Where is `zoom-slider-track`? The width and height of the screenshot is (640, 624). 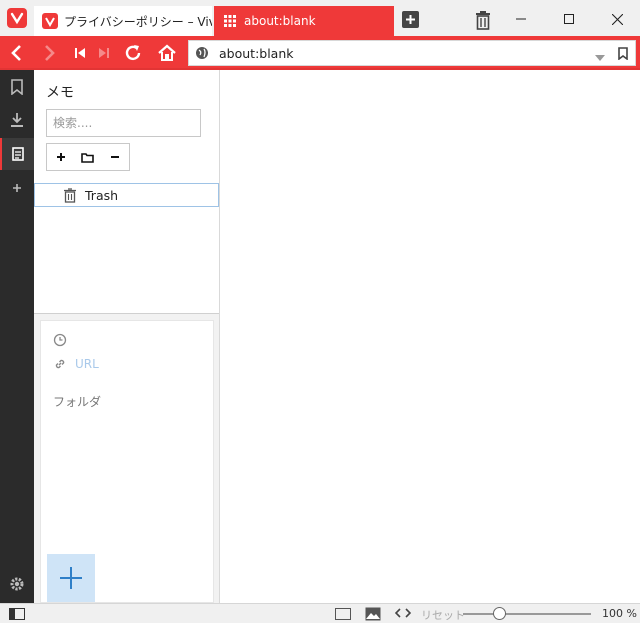 zoom-slider-track is located at coordinates (527, 614).